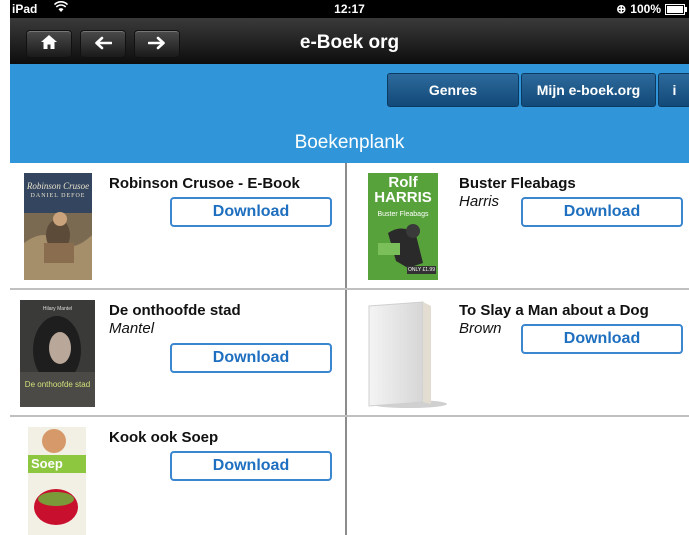 This screenshot has height=535, width=689. I want to click on book-title: Robinson Crusoe - E-Book, so click(204, 183).